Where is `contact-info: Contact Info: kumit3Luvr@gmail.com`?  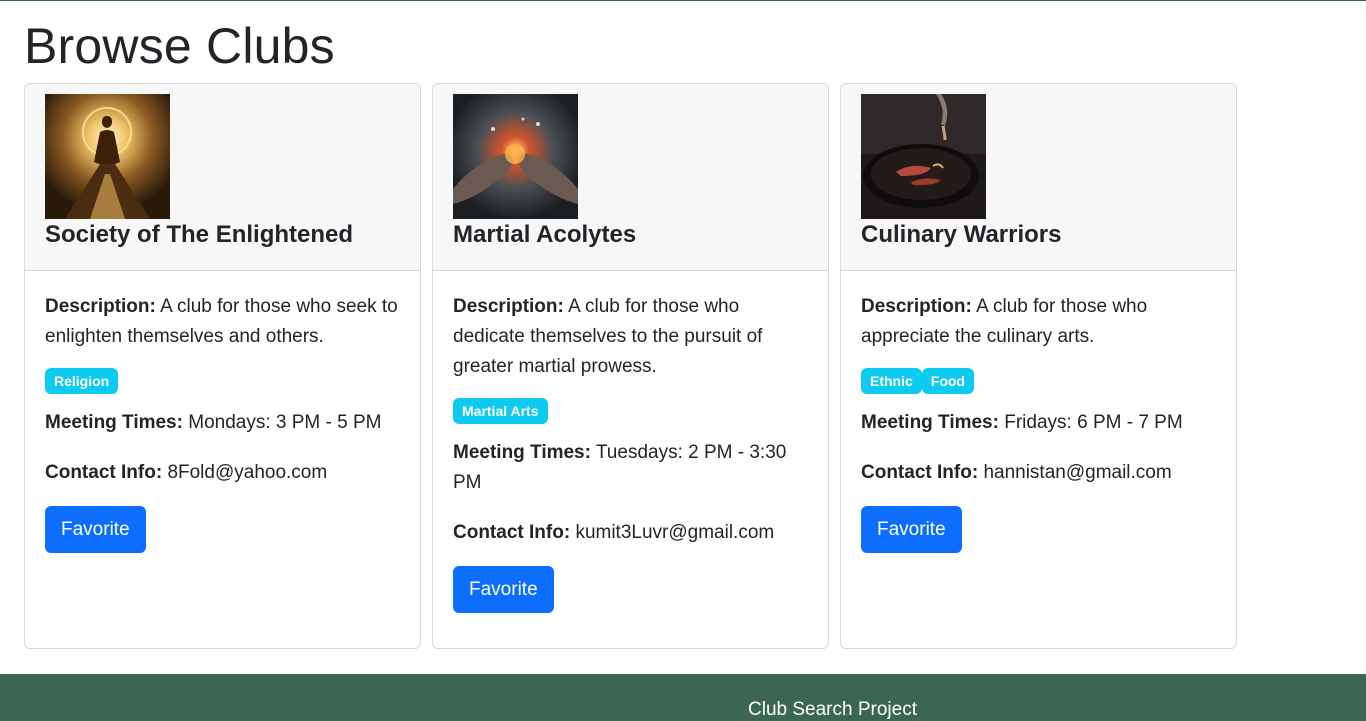 contact-info: Contact Info: kumit3Luvr@gmail.com is located at coordinates (630, 533).